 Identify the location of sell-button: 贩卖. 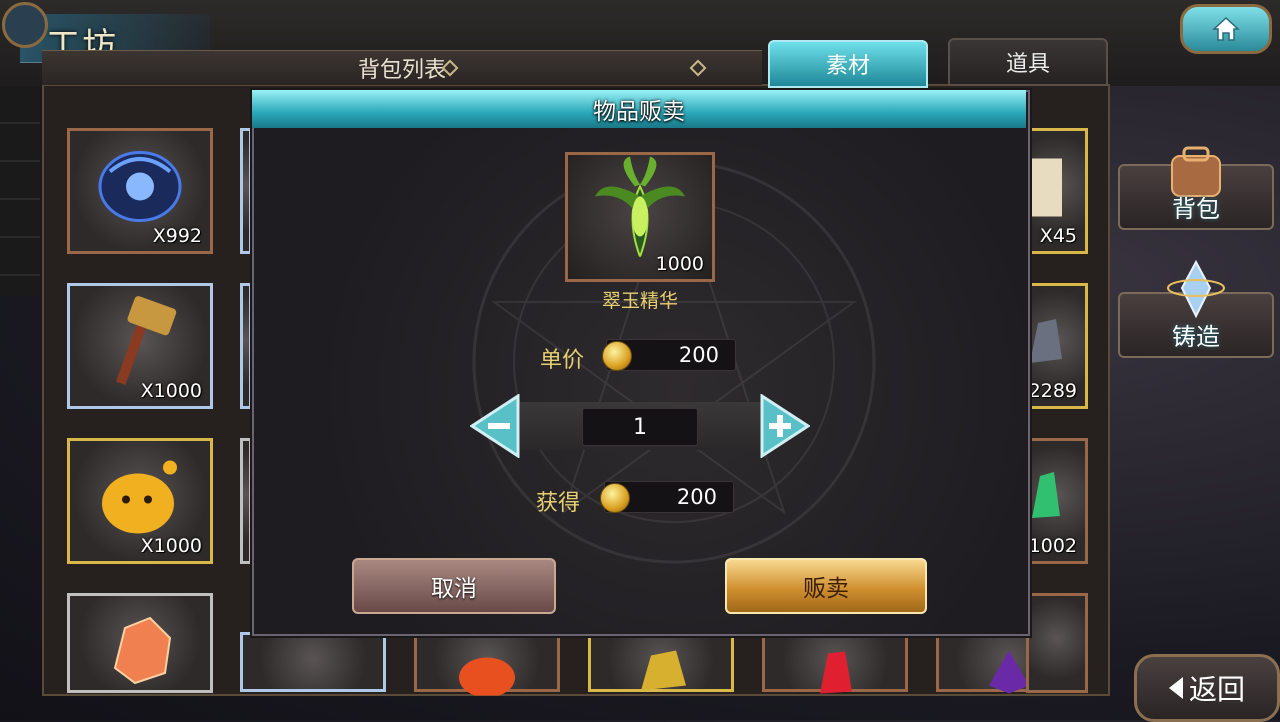
(826, 586).